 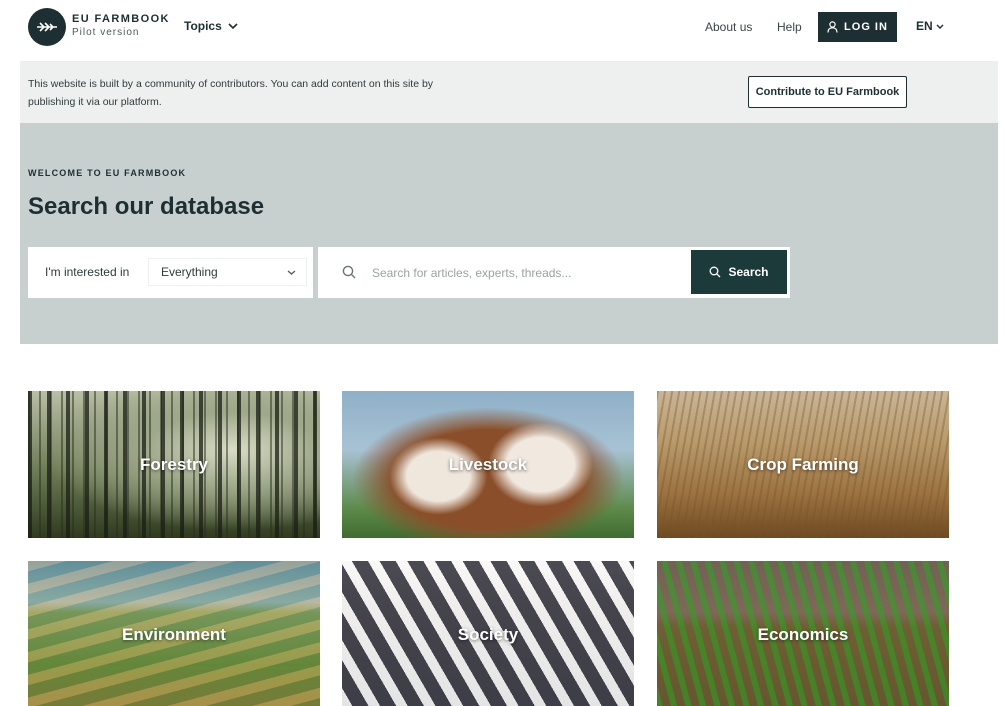 I want to click on topic-tile-label: Livestock, so click(x=488, y=464).